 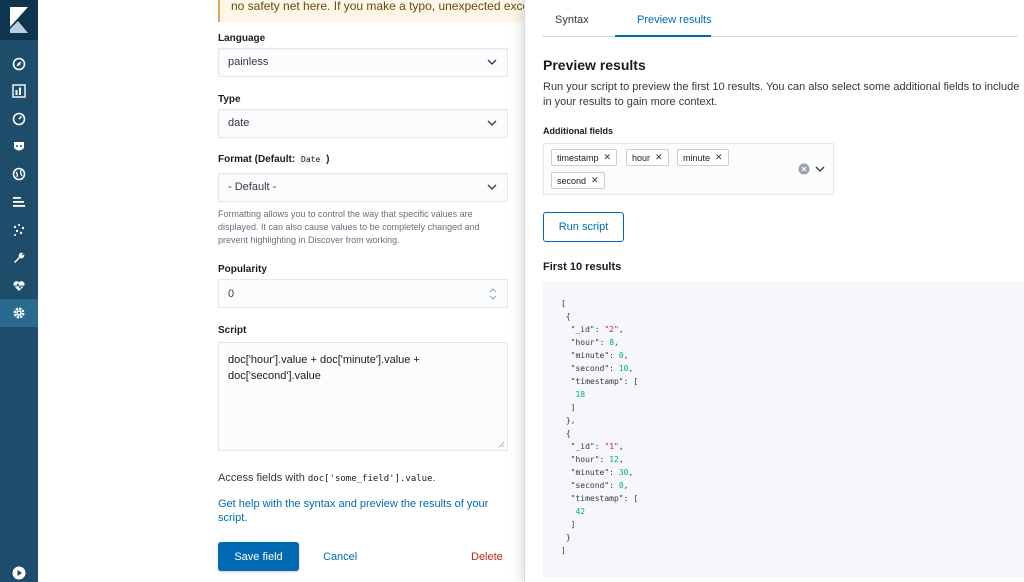 What do you see at coordinates (19, 313) in the screenshot?
I see `management-gear-icon` at bounding box center [19, 313].